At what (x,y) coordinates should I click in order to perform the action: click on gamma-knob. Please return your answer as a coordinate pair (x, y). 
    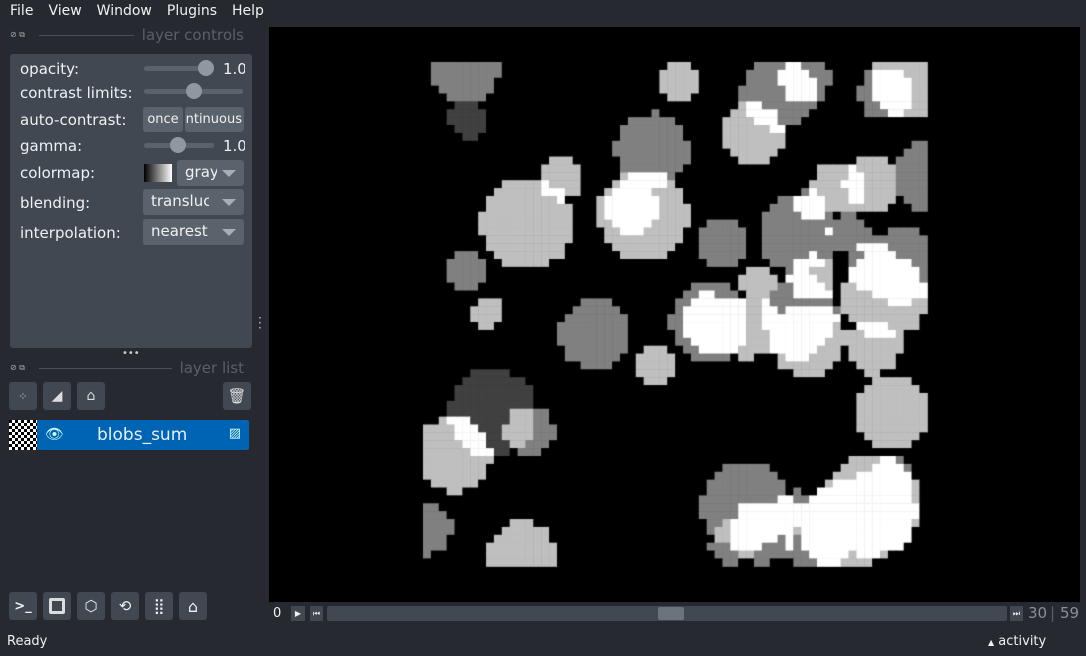
    Looking at the image, I should click on (178, 145).